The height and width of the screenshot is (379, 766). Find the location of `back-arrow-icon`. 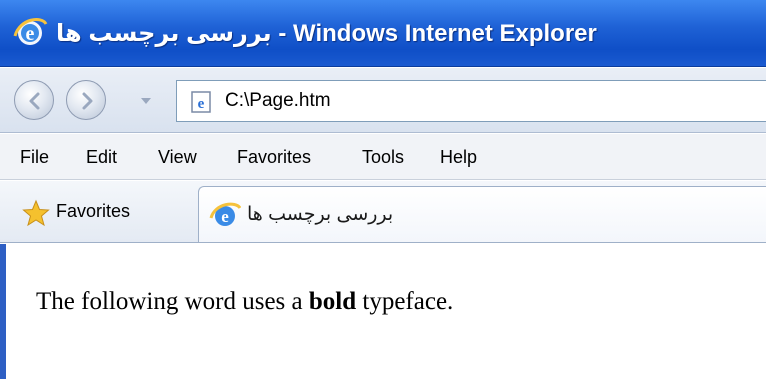

back-arrow-icon is located at coordinates (34, 101).